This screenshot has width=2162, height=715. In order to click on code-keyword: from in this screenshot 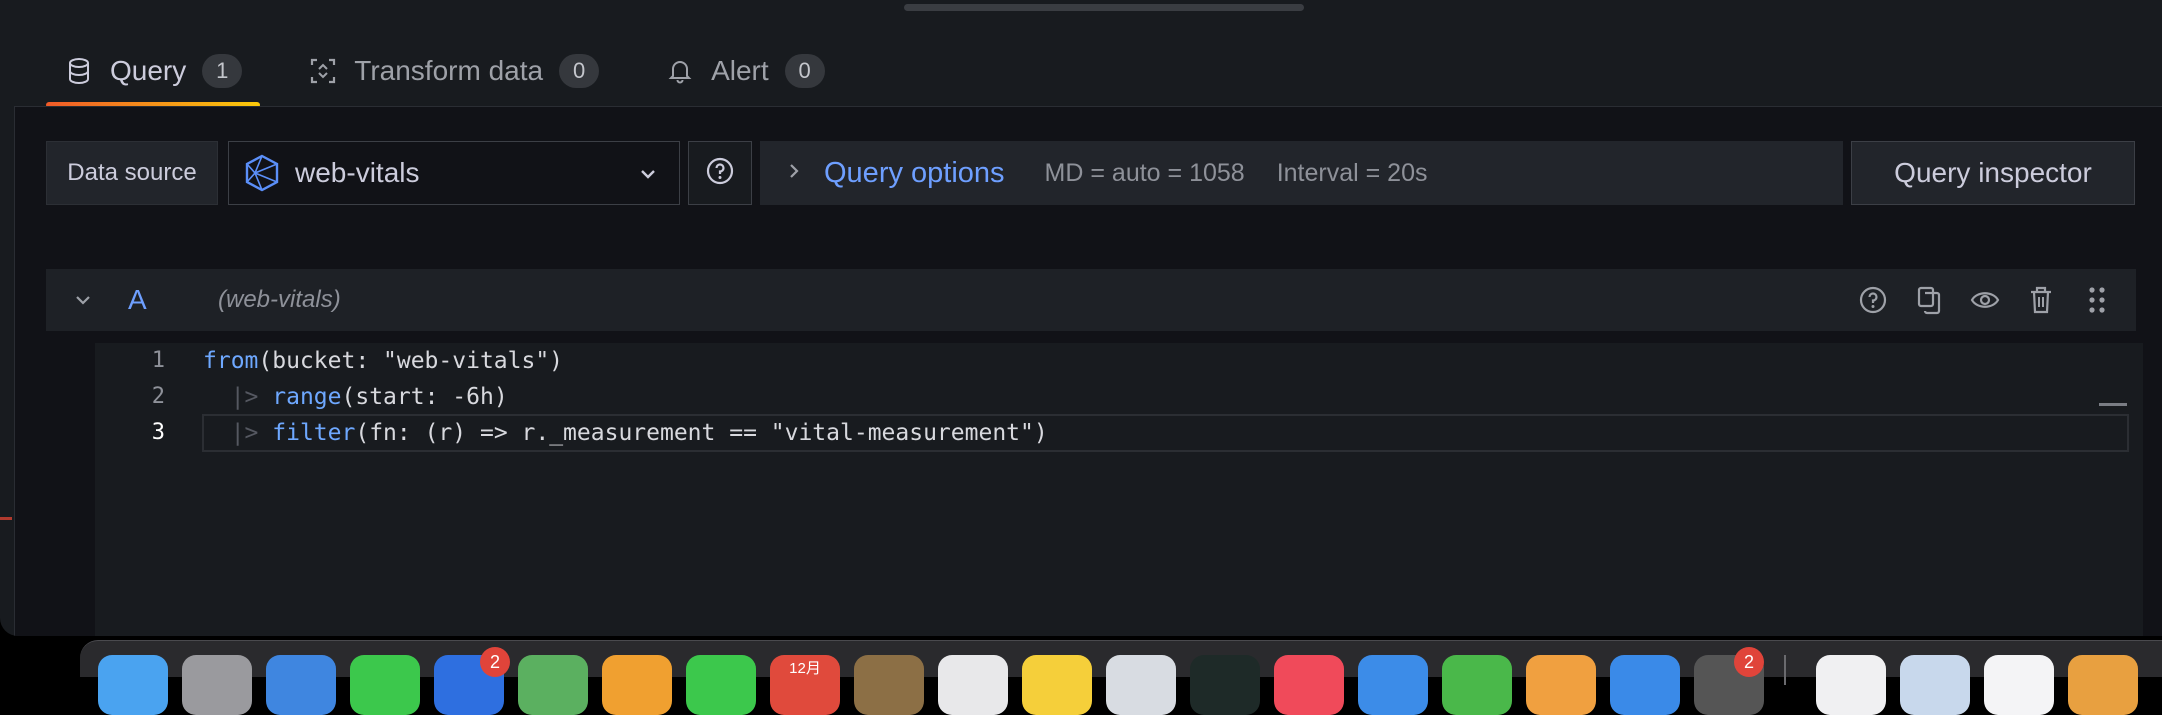, I will do `click(231, 361)`.